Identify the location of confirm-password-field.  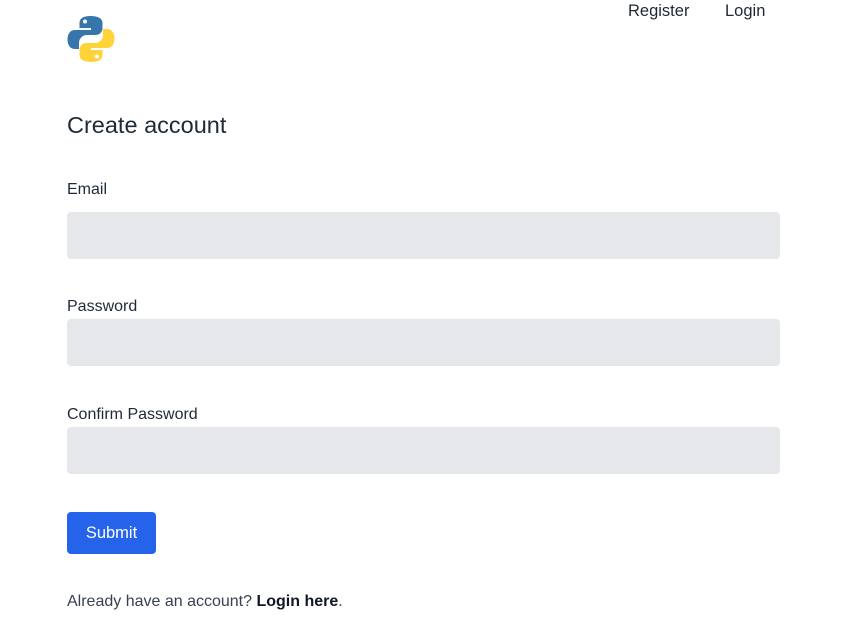
(423, 450).